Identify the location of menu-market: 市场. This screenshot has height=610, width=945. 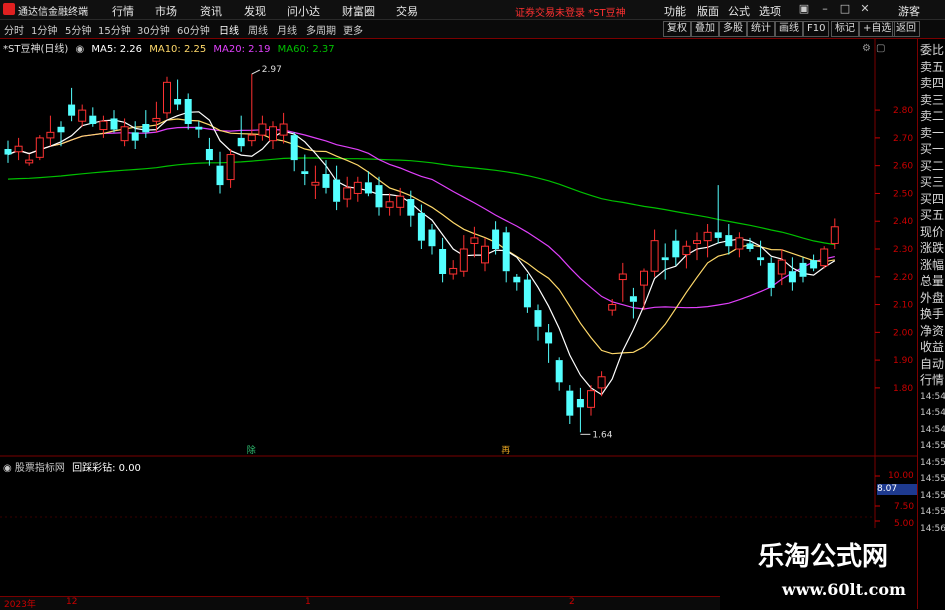
(166, 11).